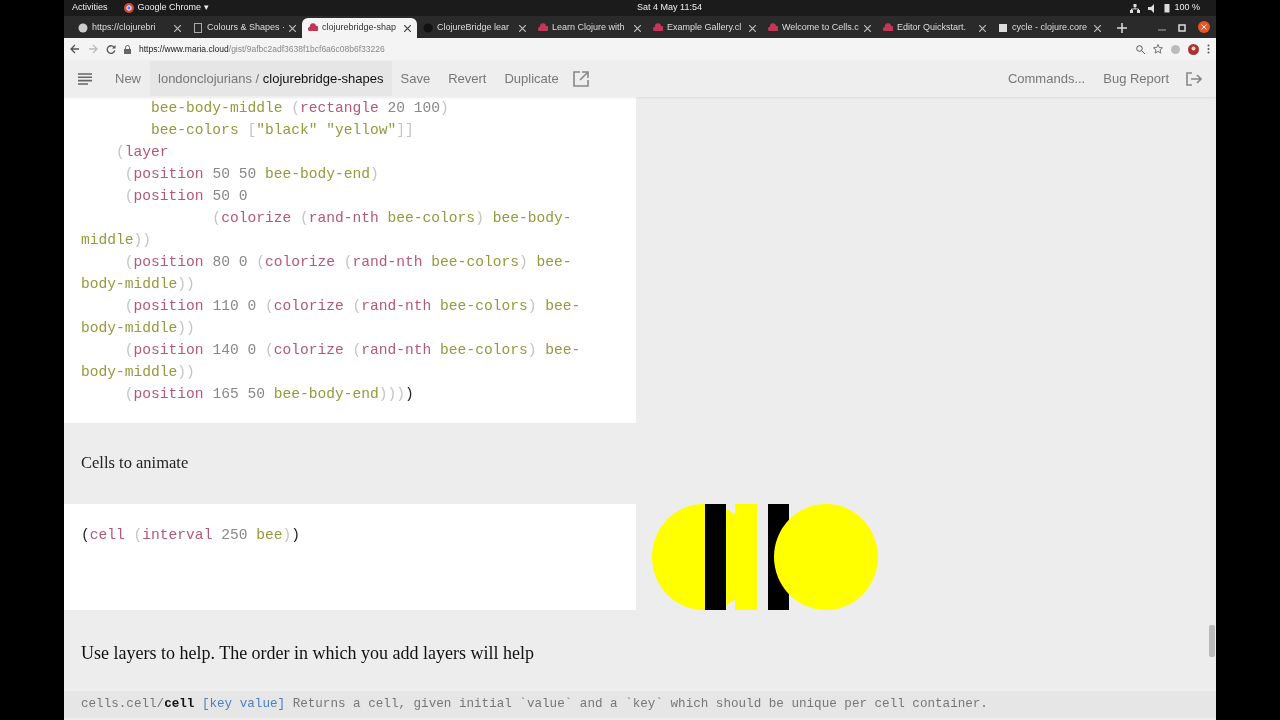 The height and width of the screenshot is (720, 1280). What do you see at coordinates (350, 152) in the screenshot?
I see `code-line: (layer` at bounding box center [350, 152].